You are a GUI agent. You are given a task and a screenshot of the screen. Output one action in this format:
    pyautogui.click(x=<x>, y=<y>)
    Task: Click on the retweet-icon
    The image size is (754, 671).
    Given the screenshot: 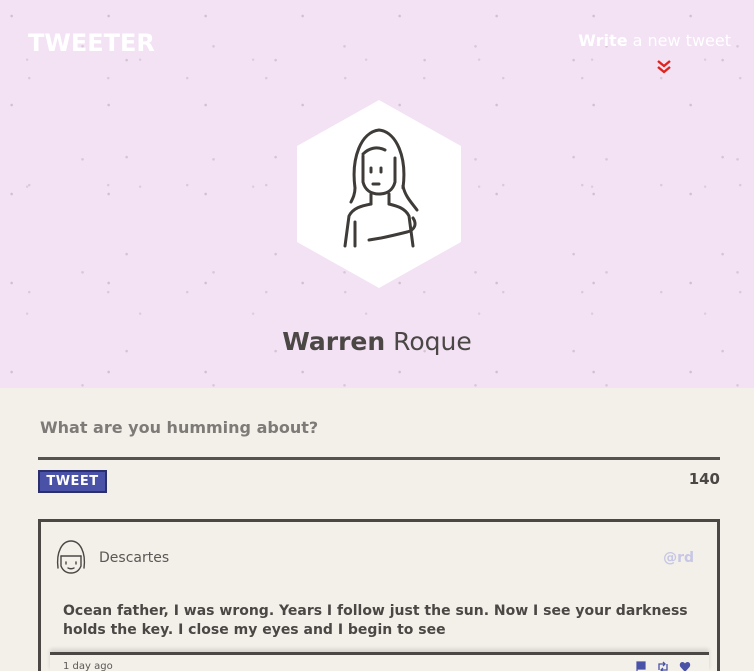 What is the action you would take?
    pyautogui.click(x=663, y=666)
    